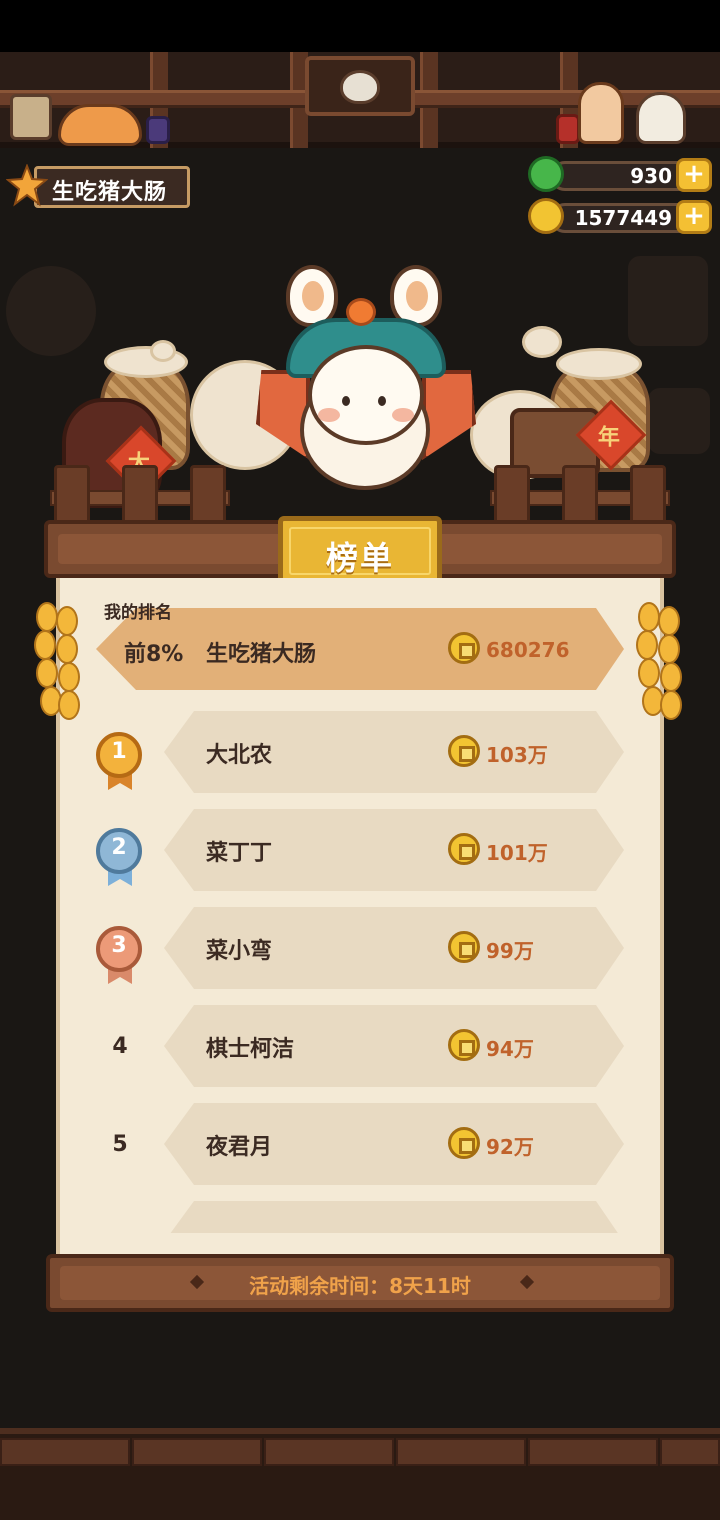 This screenshot has height=1520, width=720. Describe the element at coordinates (360, 1474) in the screenshot. I see `floor-bar` at that location.